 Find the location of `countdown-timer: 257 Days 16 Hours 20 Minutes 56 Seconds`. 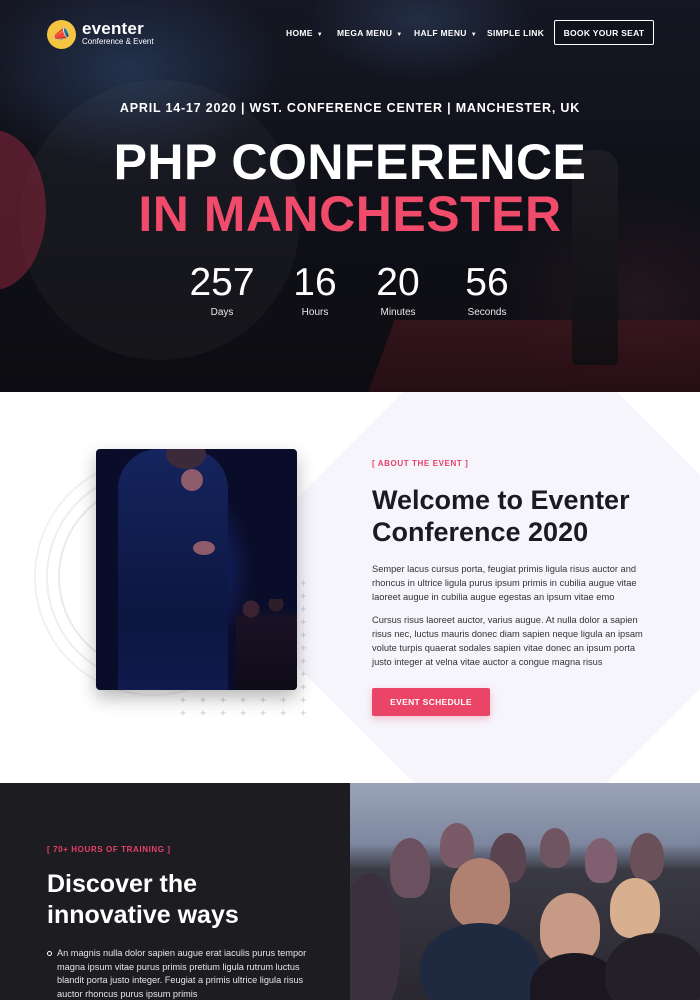

countdown-timer: 257 Days 16 Hours 20 Minutes 56 Seconds is located at coordinates (350, 292).